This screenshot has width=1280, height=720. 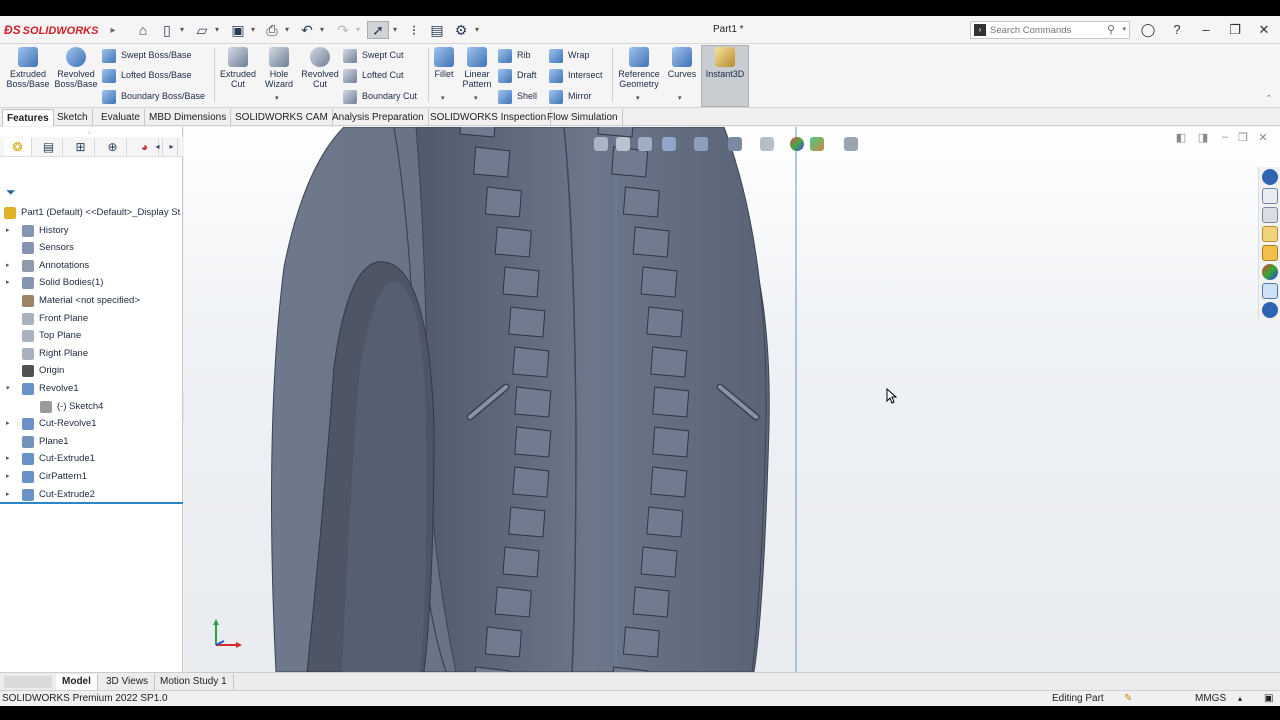 What do you see at coordinates (1045, 30) in the screenshot?
I see `search-input` at bounding box center [1045, 30].